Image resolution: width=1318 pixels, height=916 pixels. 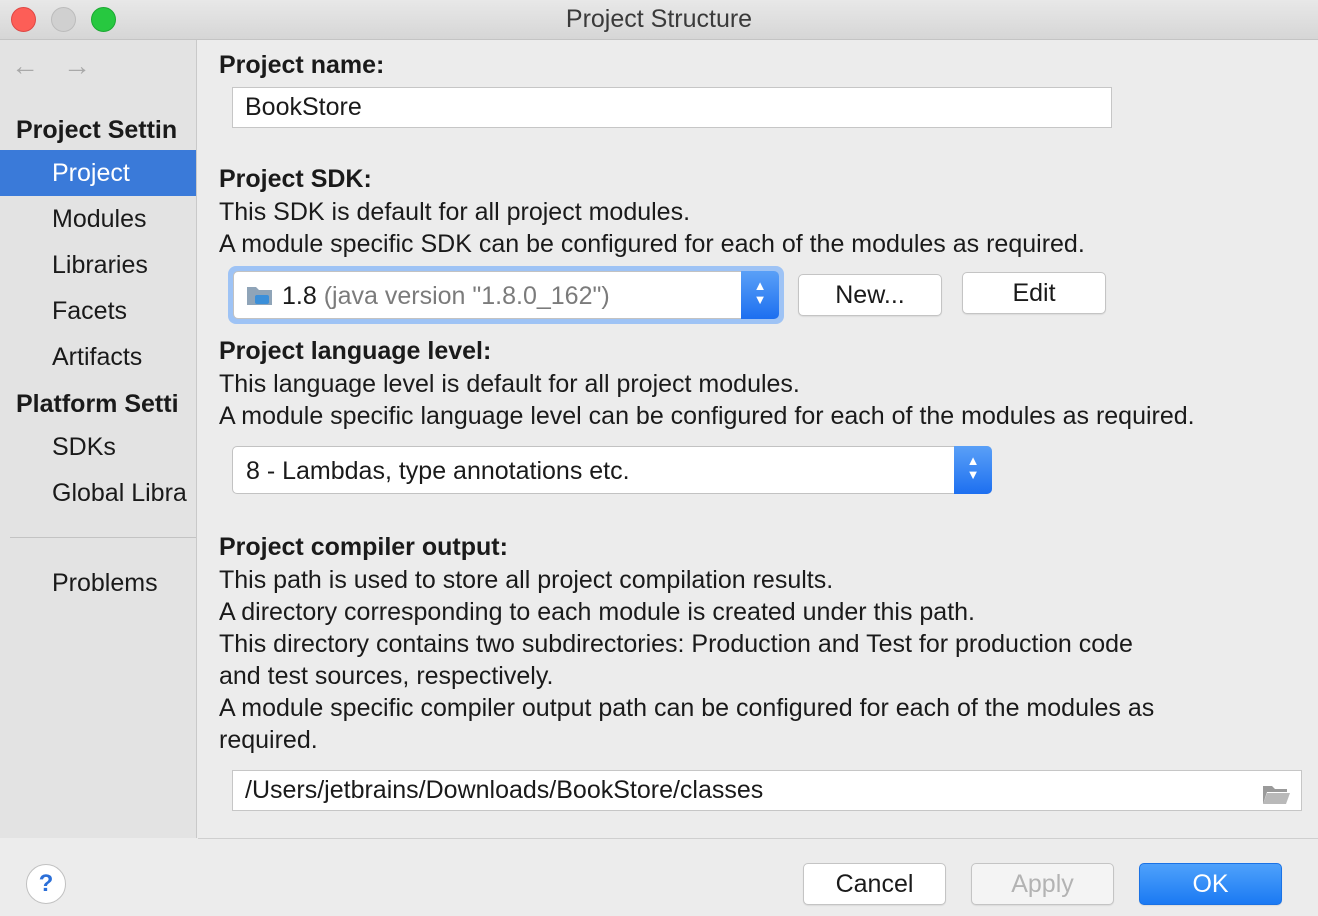 I want to click on forward-arrow-icon: →, so click(x=77, y=66).